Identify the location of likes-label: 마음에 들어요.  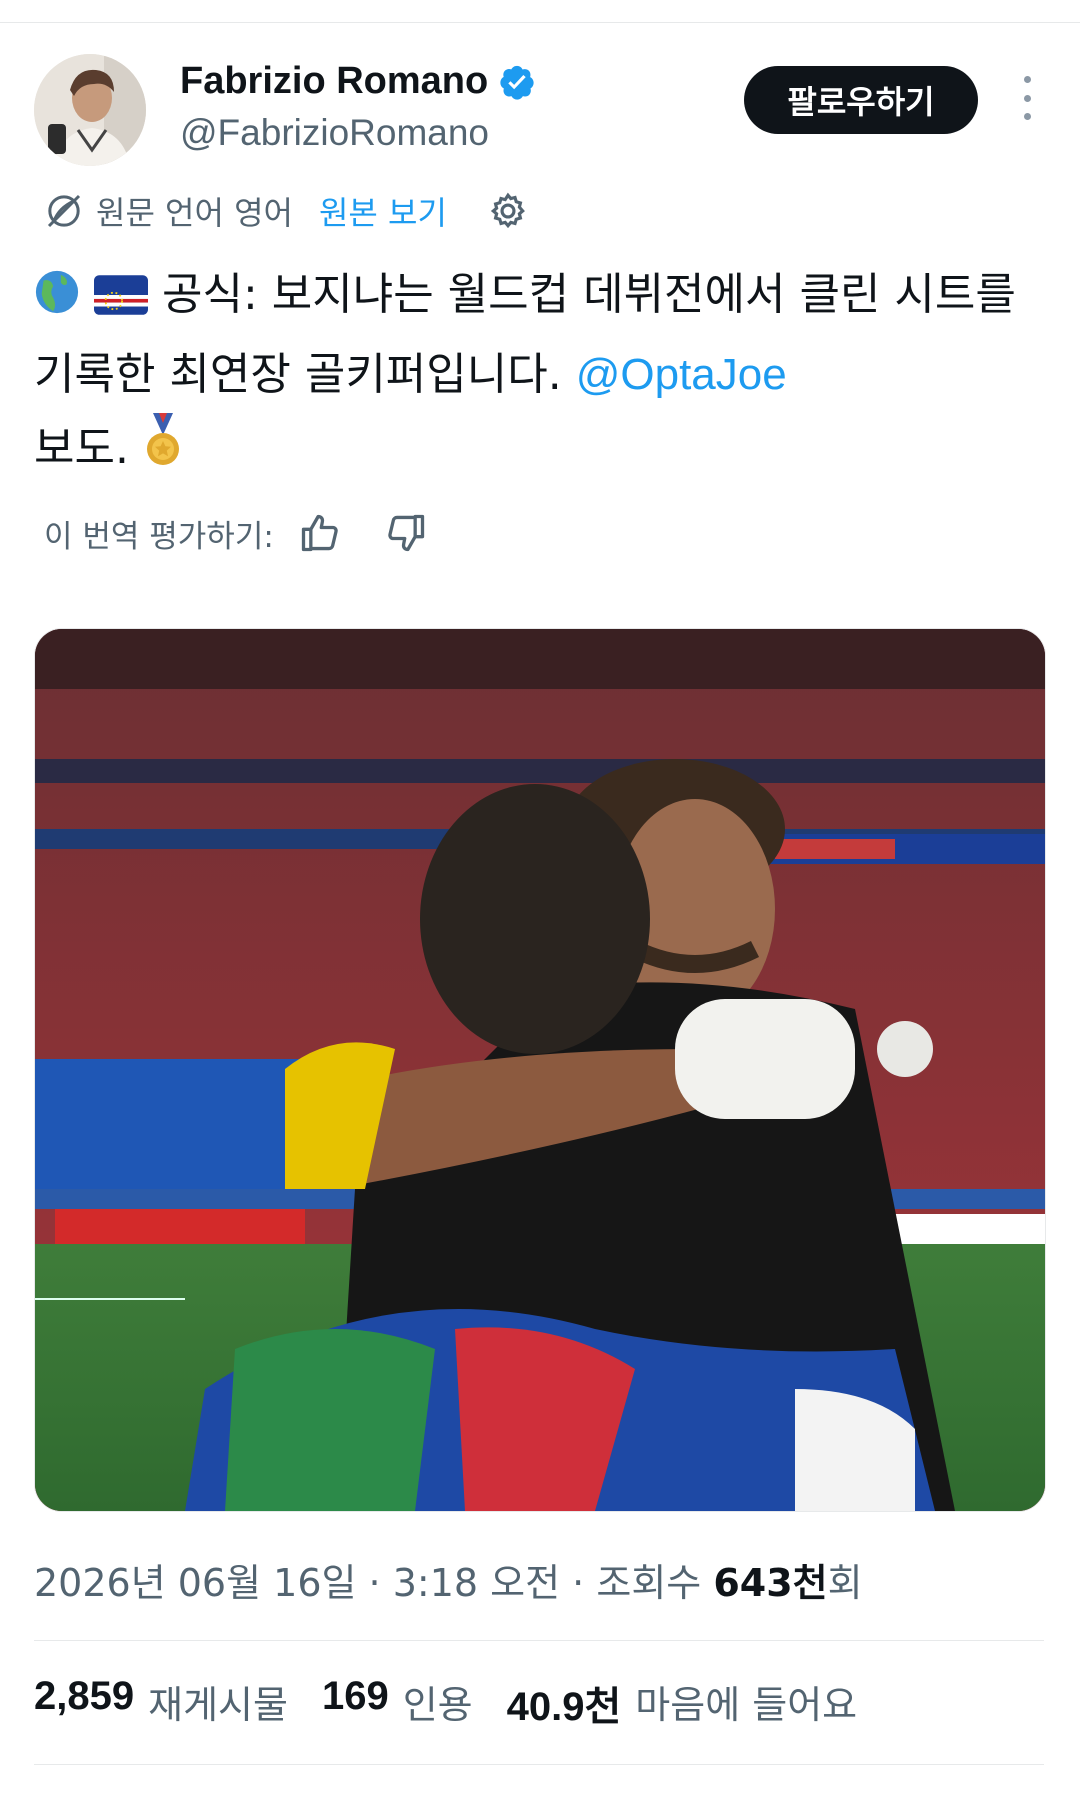
(746, 1705).